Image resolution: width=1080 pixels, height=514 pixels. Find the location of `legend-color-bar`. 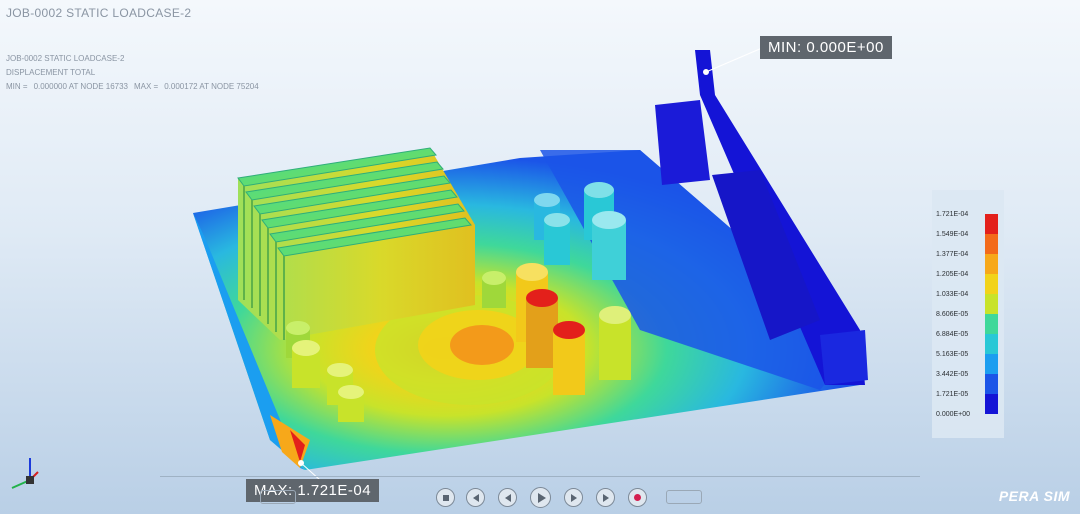

legend-color-bar is located at coordinates (991, 314).